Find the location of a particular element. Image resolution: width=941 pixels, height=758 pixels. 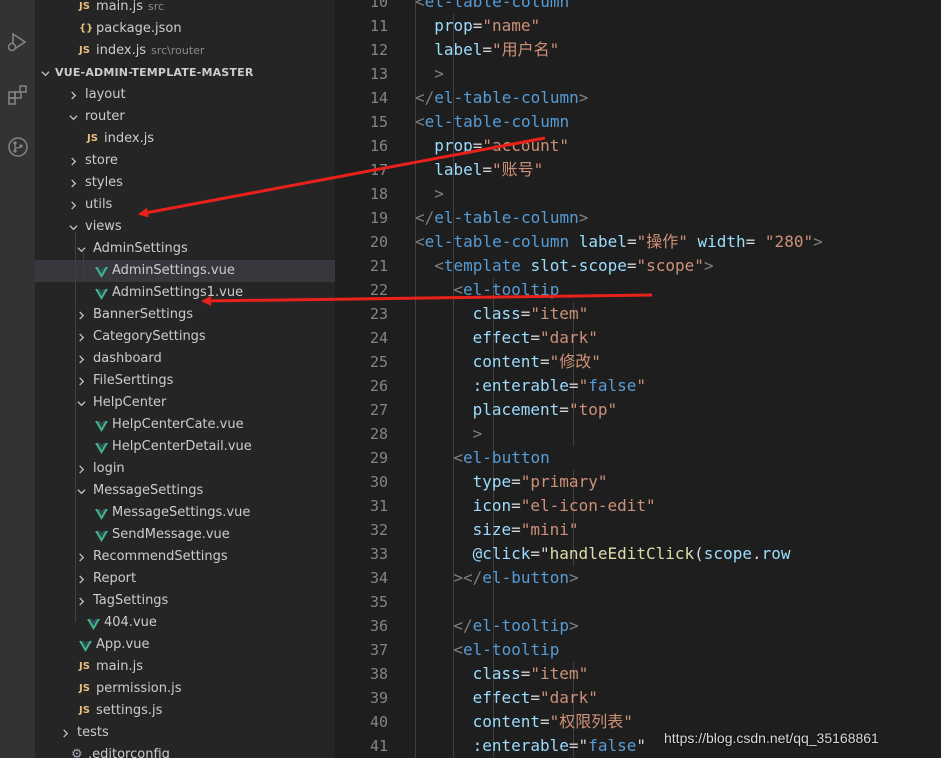

file-item-app-vue: App.vue is located at coordinates (185, 645).